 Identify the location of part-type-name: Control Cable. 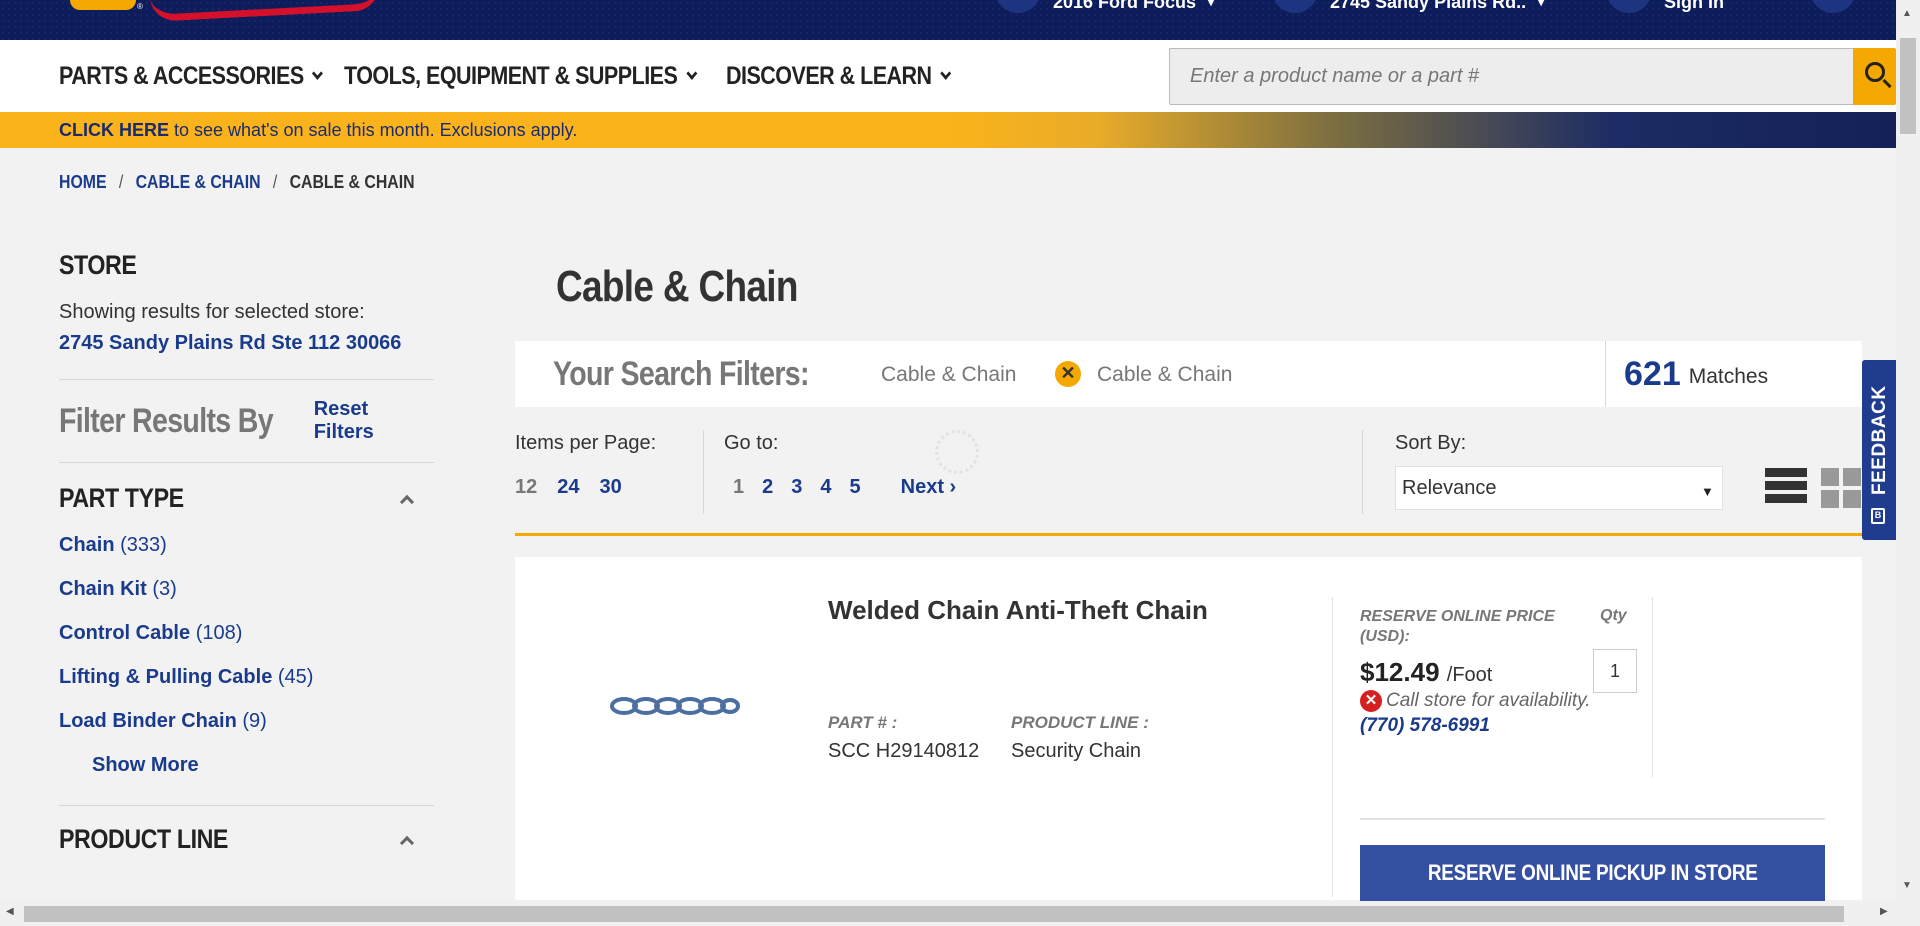
(125, 633).